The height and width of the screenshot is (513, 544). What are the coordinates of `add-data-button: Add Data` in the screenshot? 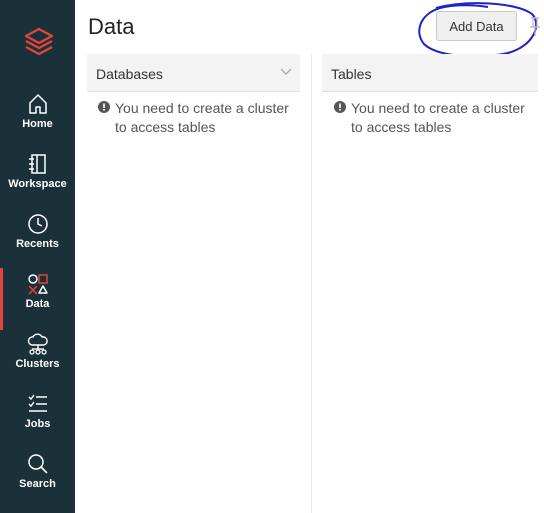 It's located at (476, 26).